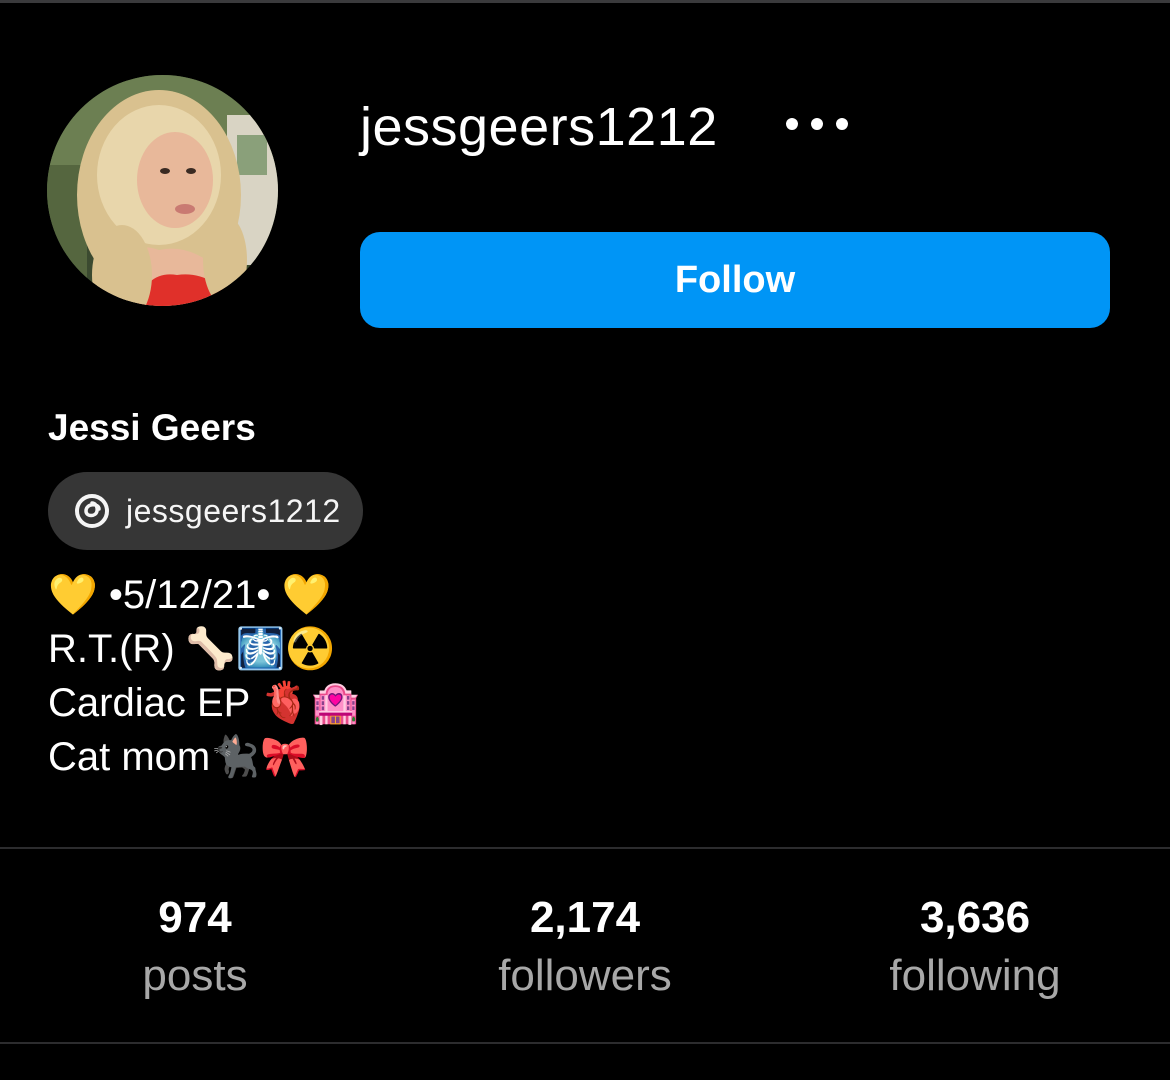 This screenshot has width=1170, height=1080. Describe the element at coordinates (585, 975) in the screenshot. I see `followers-label: followers` at that location.